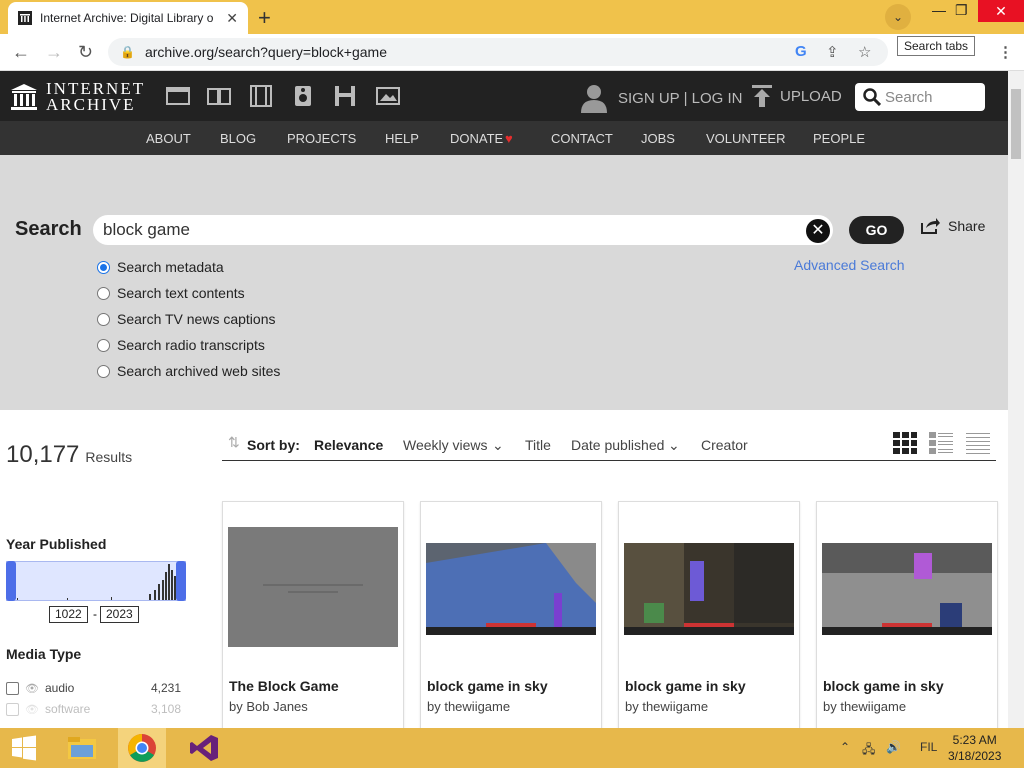  What do you see at coordinates (876, 230) in the screenshot?
I see `go-button: GO` at bounding box center [876, 230].